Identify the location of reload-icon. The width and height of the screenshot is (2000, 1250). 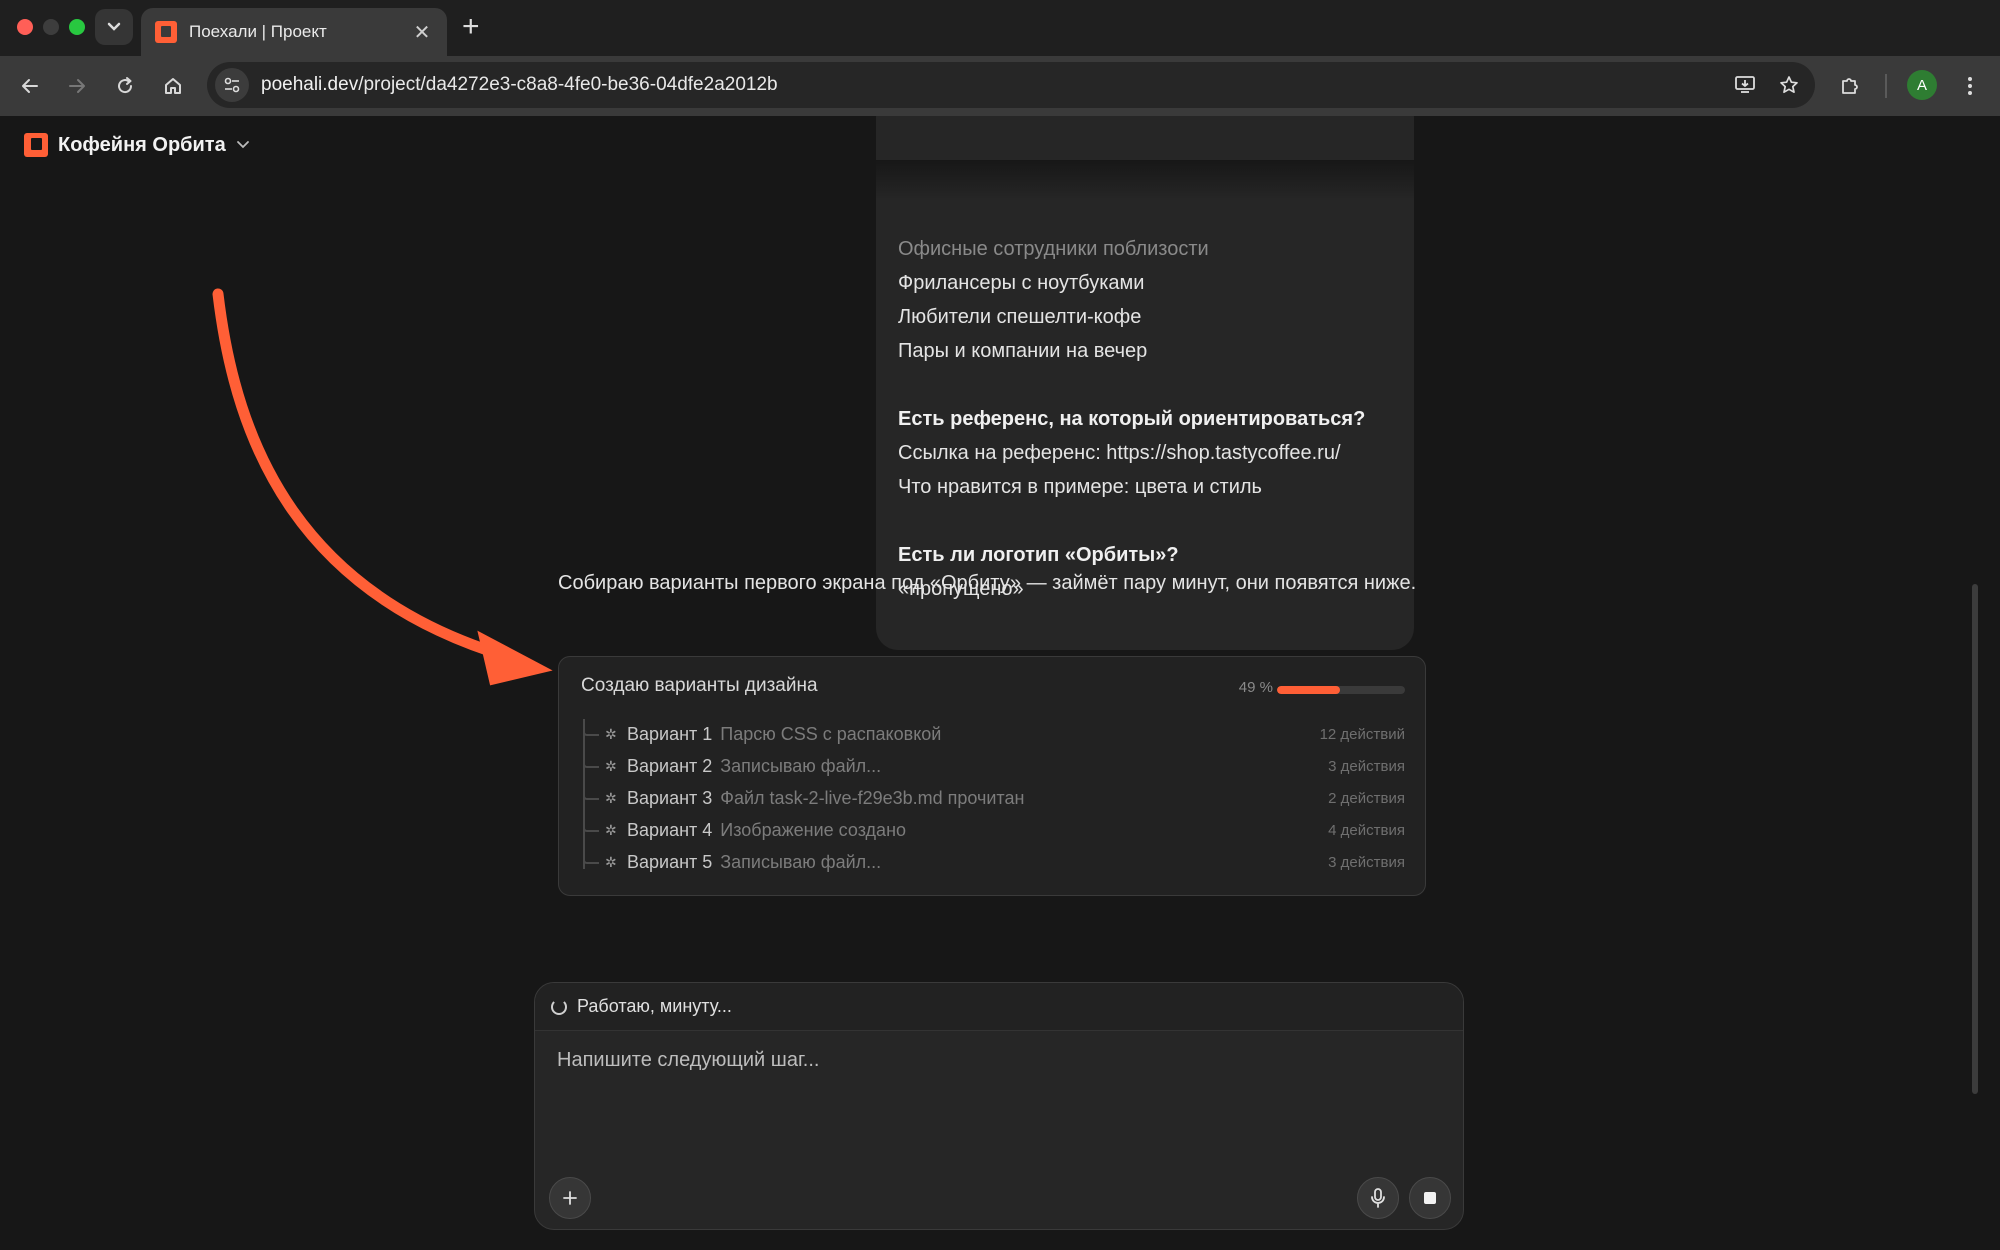
(125, 85).